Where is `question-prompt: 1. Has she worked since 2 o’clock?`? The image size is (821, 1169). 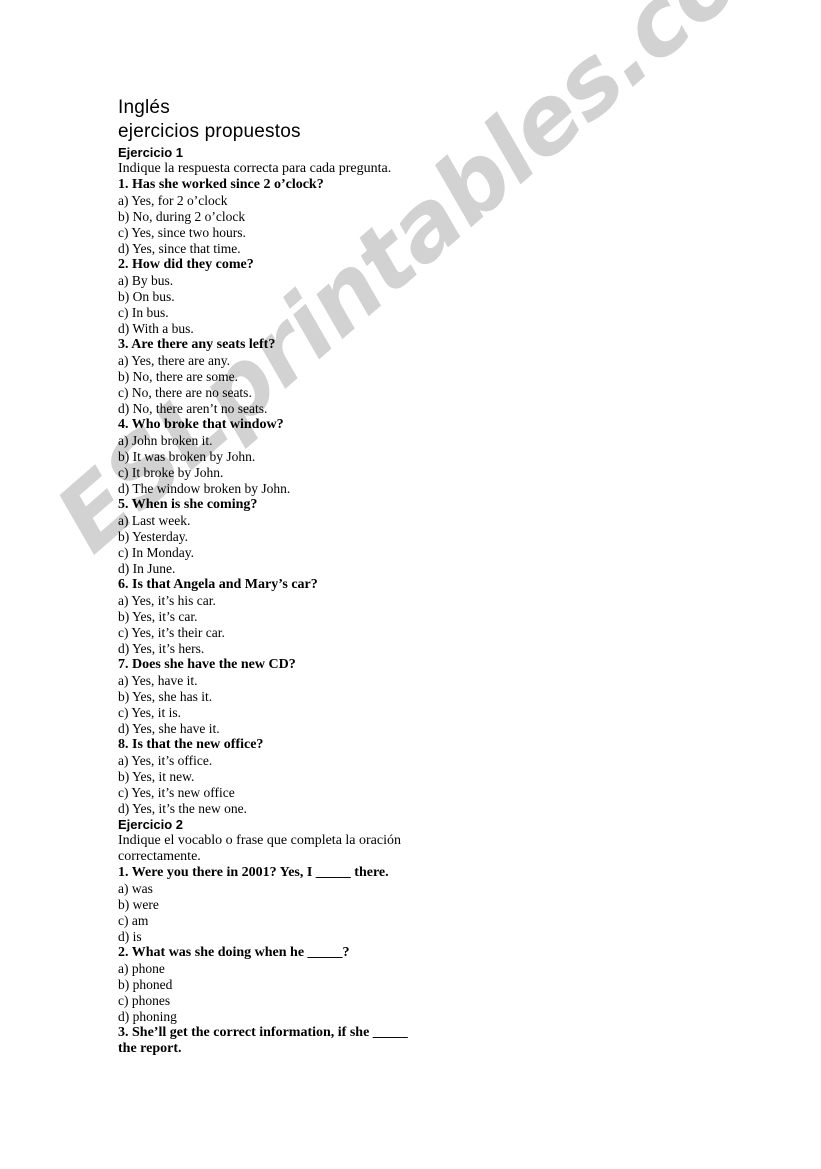 question-prompt: 1. Has she worked since 2 o’clock? is located at coordinates (221, 184).